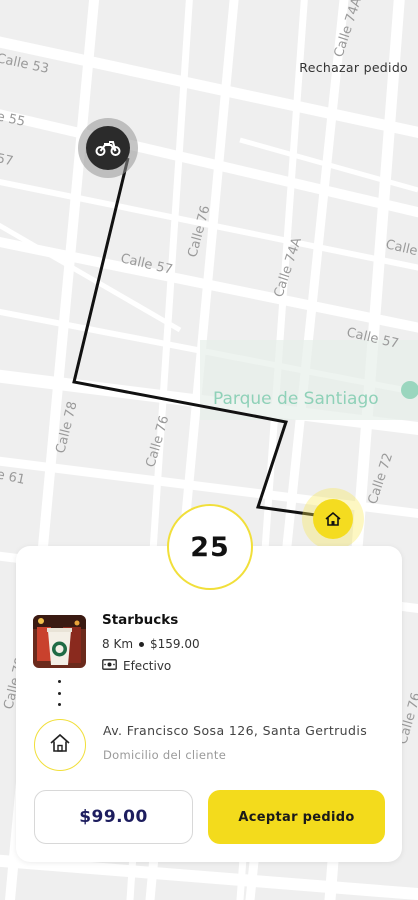 The width and height of the screenshot is (418, 900). I want to click on payment-method: Efectivo, so click(136, 666).